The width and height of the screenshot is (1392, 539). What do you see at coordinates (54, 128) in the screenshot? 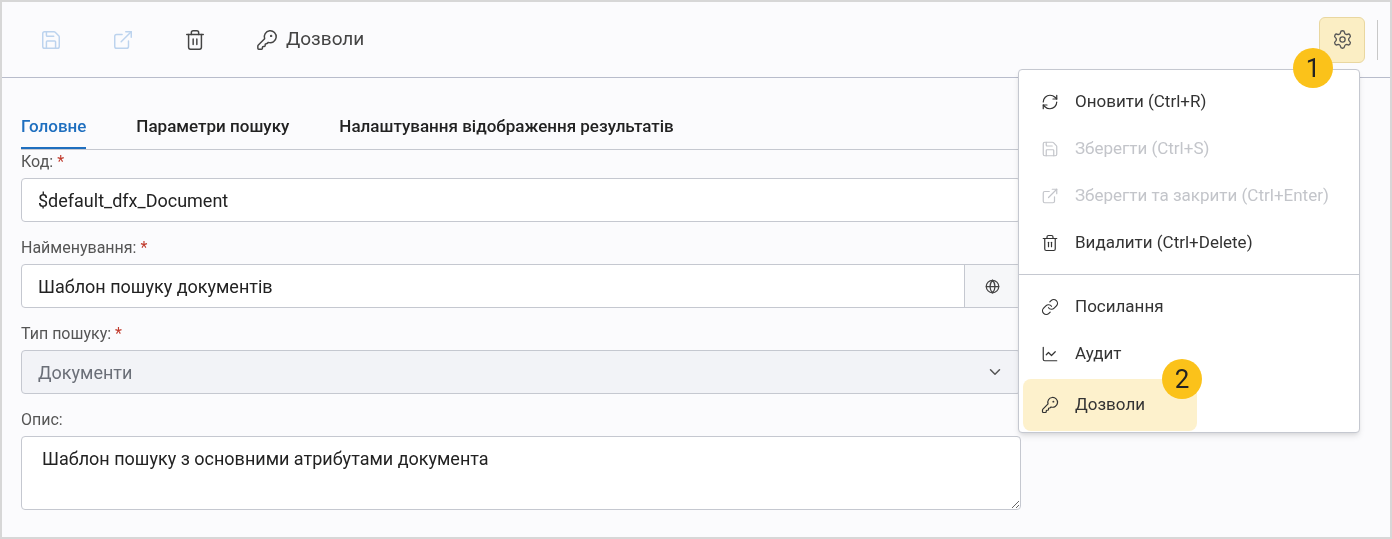
I see `tab: Головне` at bounding box center [54, 128].